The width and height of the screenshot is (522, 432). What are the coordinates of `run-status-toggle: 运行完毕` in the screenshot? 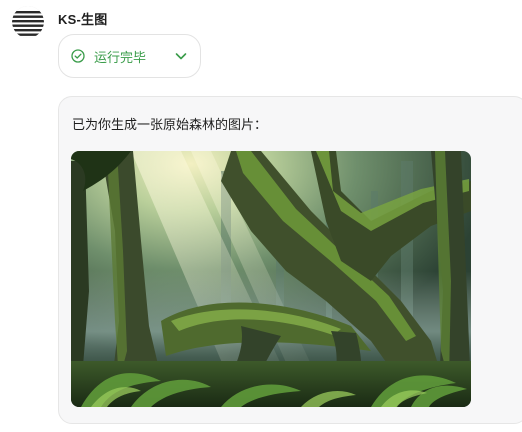 It's located at (129, 56).